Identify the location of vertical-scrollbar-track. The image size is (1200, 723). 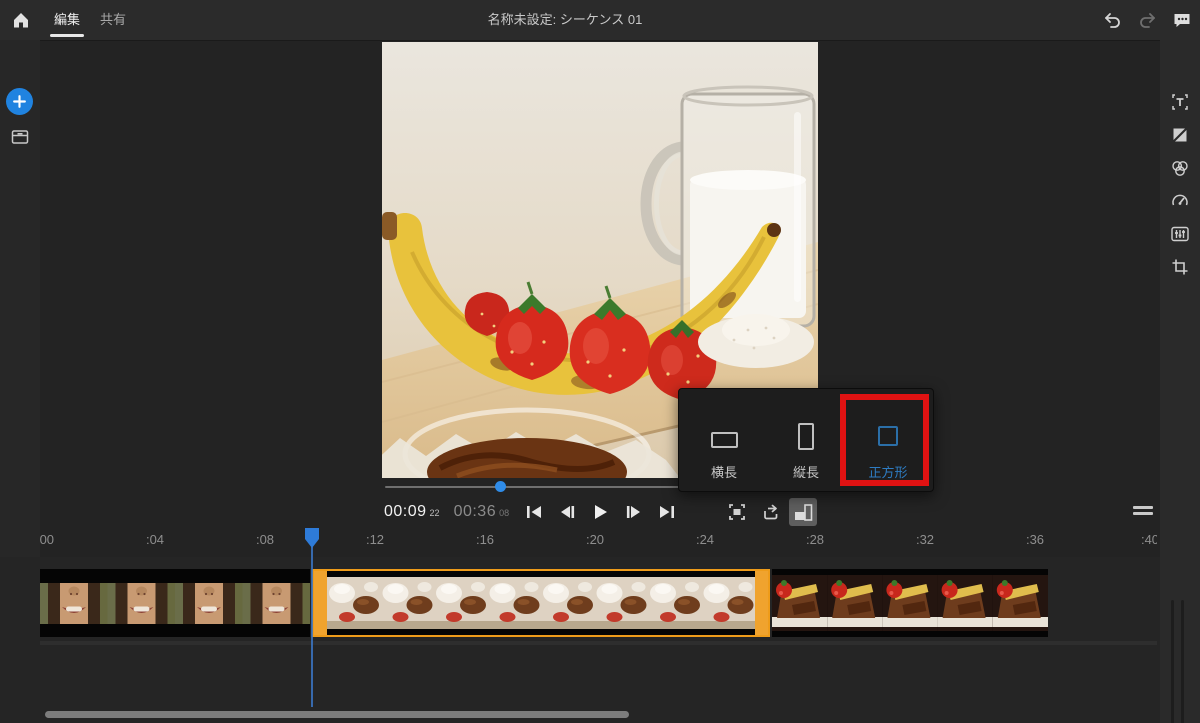
(1172, 661).